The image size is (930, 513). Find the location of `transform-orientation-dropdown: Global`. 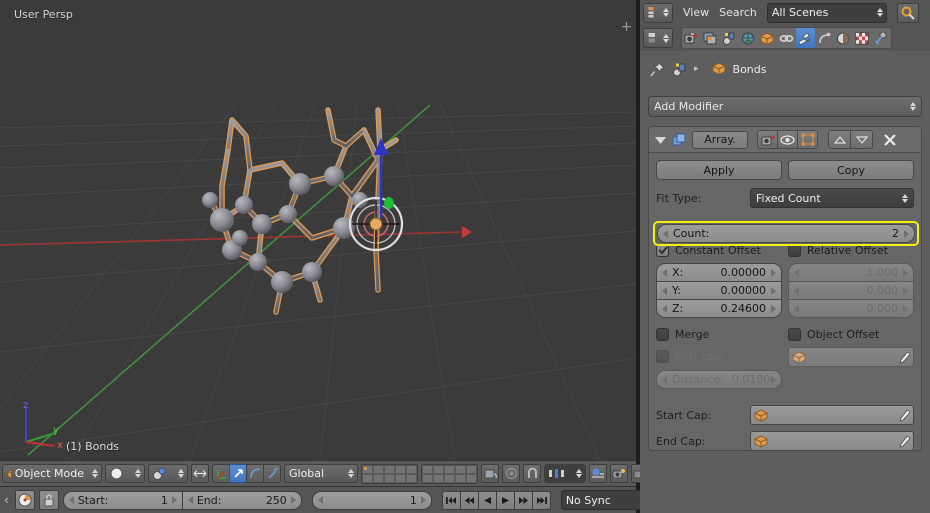

transform-orientation-dropdown: Global is located at coordinates (321, 473).